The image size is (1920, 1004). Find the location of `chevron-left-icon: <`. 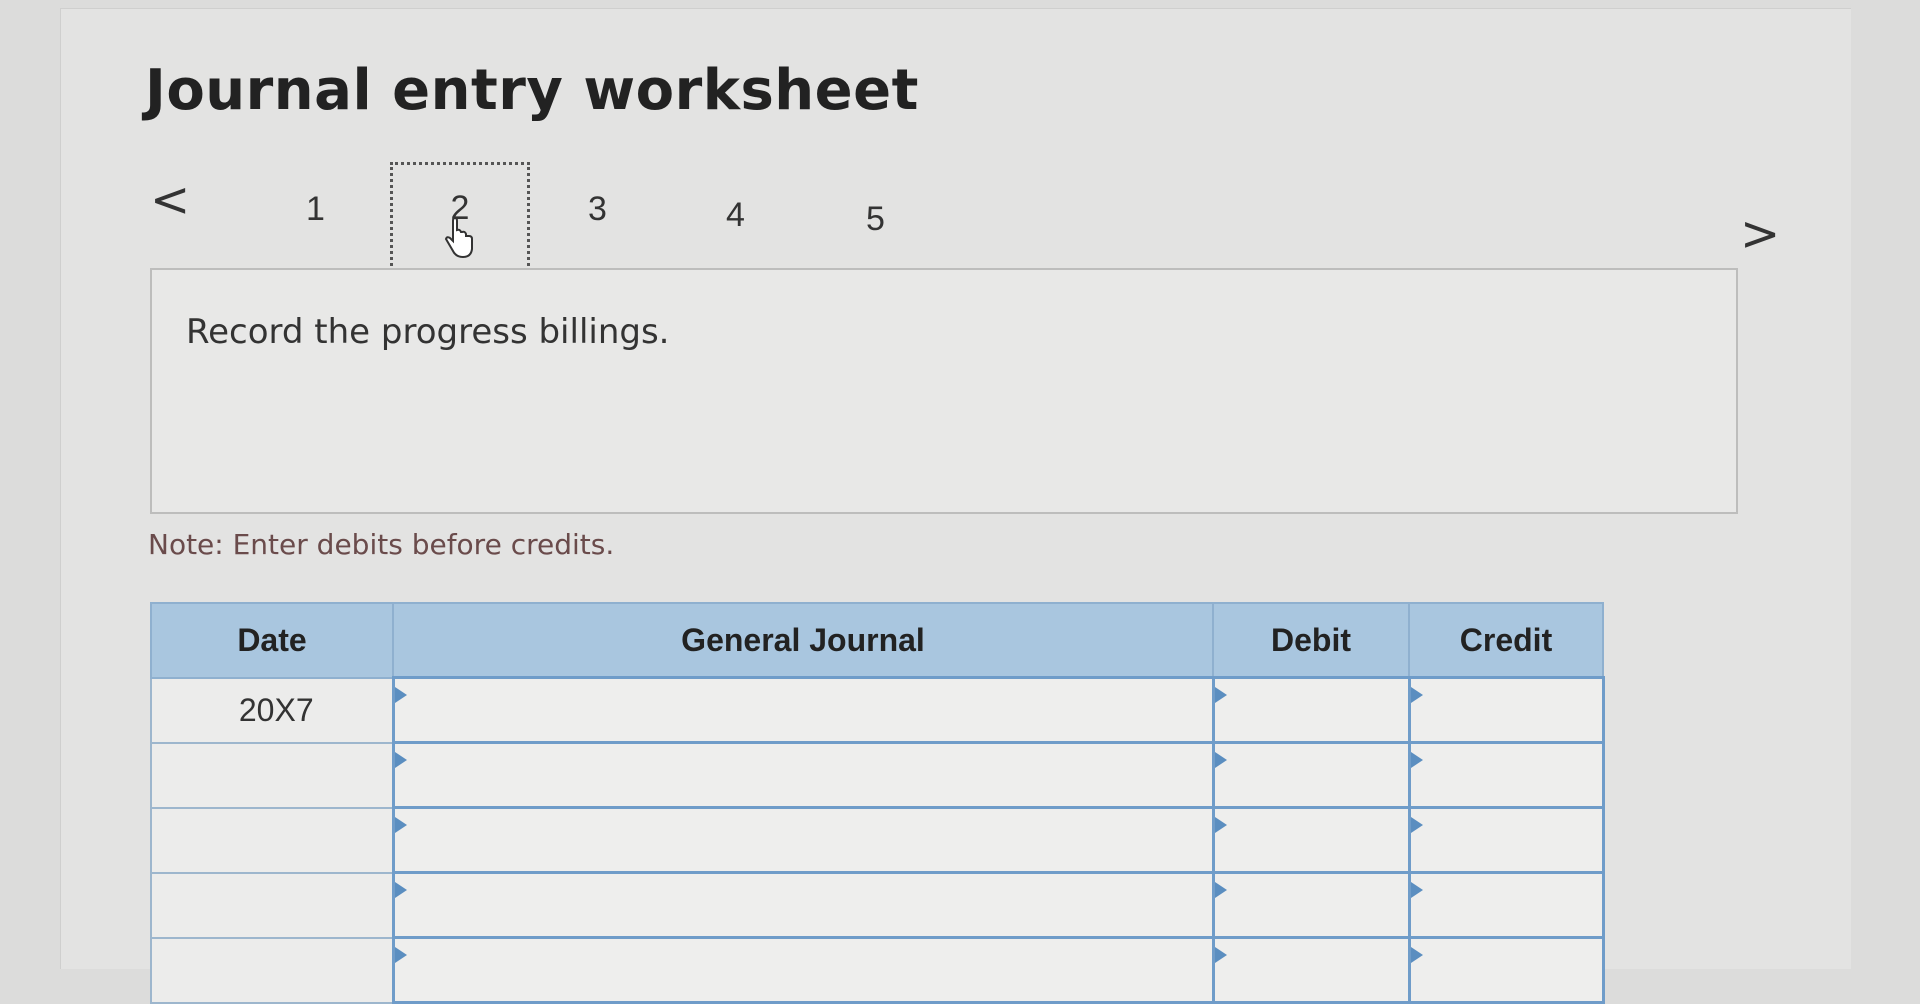

chevron-left-icon: < is located at coordinates (170, 200).